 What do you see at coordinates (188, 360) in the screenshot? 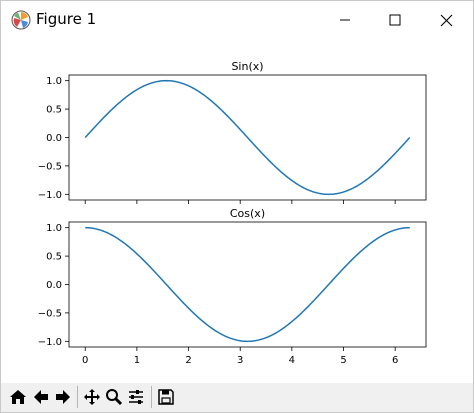
I see `x-tick-label: 2` at bounding box center [188, 360].